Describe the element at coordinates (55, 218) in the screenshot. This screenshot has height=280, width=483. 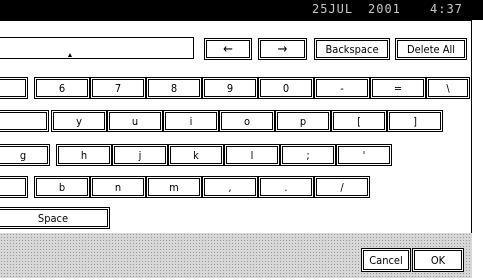
I see `space-button: Space` at that location.